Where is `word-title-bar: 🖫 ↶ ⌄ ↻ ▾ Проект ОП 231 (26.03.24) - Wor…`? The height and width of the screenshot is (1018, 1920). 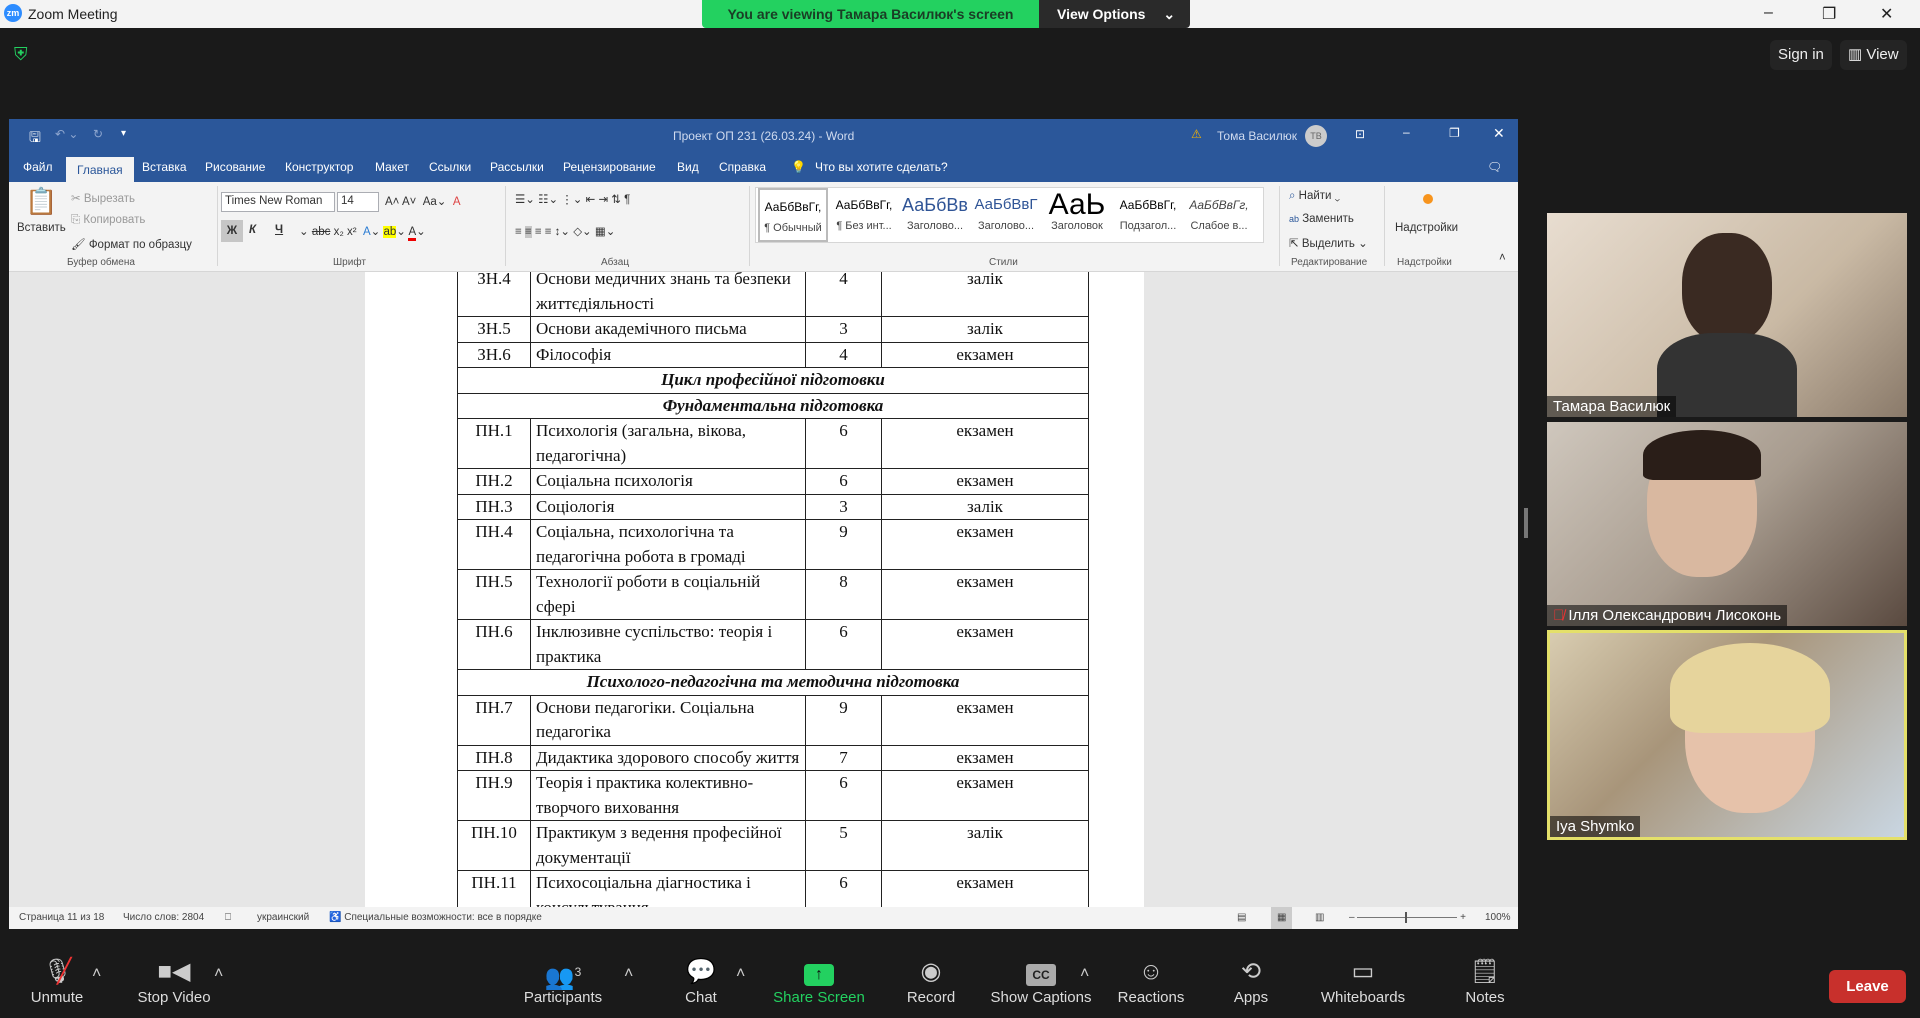 word-title-bar: 🖫 ↶ ⌄ ↻ ▾ Проект ОП 231 (26.03.24) - Wor… is located at coordinates (763, 136).